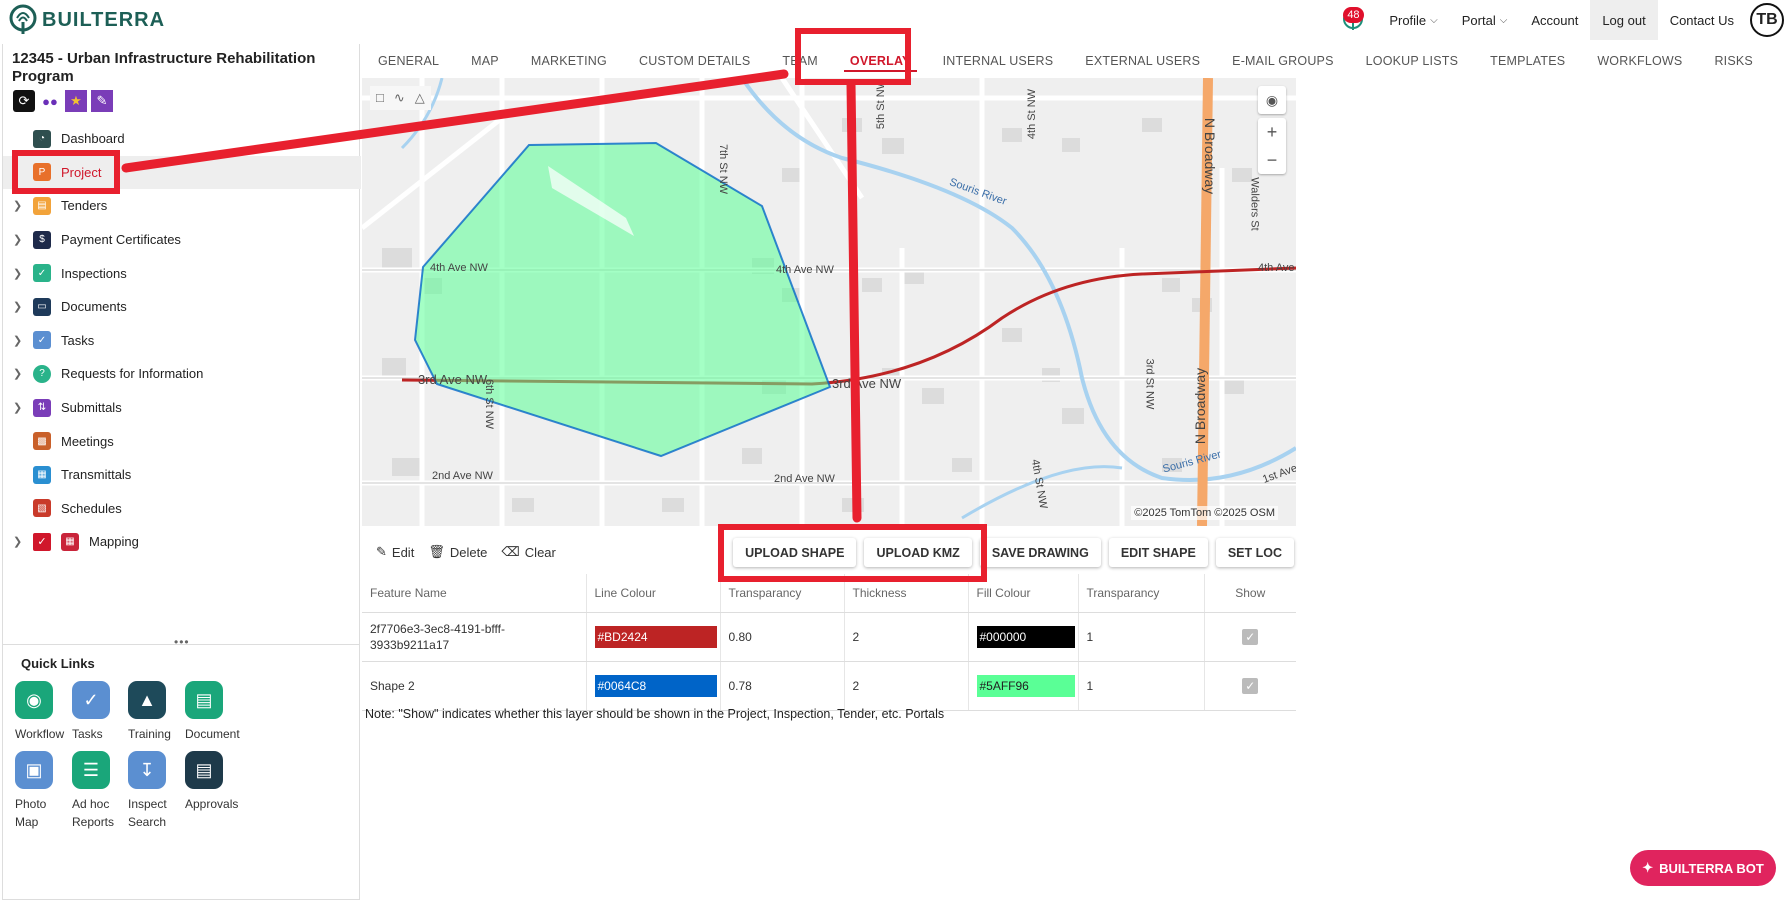  I want to click on delete-button: 🗑 Delete, so click(457, 552).